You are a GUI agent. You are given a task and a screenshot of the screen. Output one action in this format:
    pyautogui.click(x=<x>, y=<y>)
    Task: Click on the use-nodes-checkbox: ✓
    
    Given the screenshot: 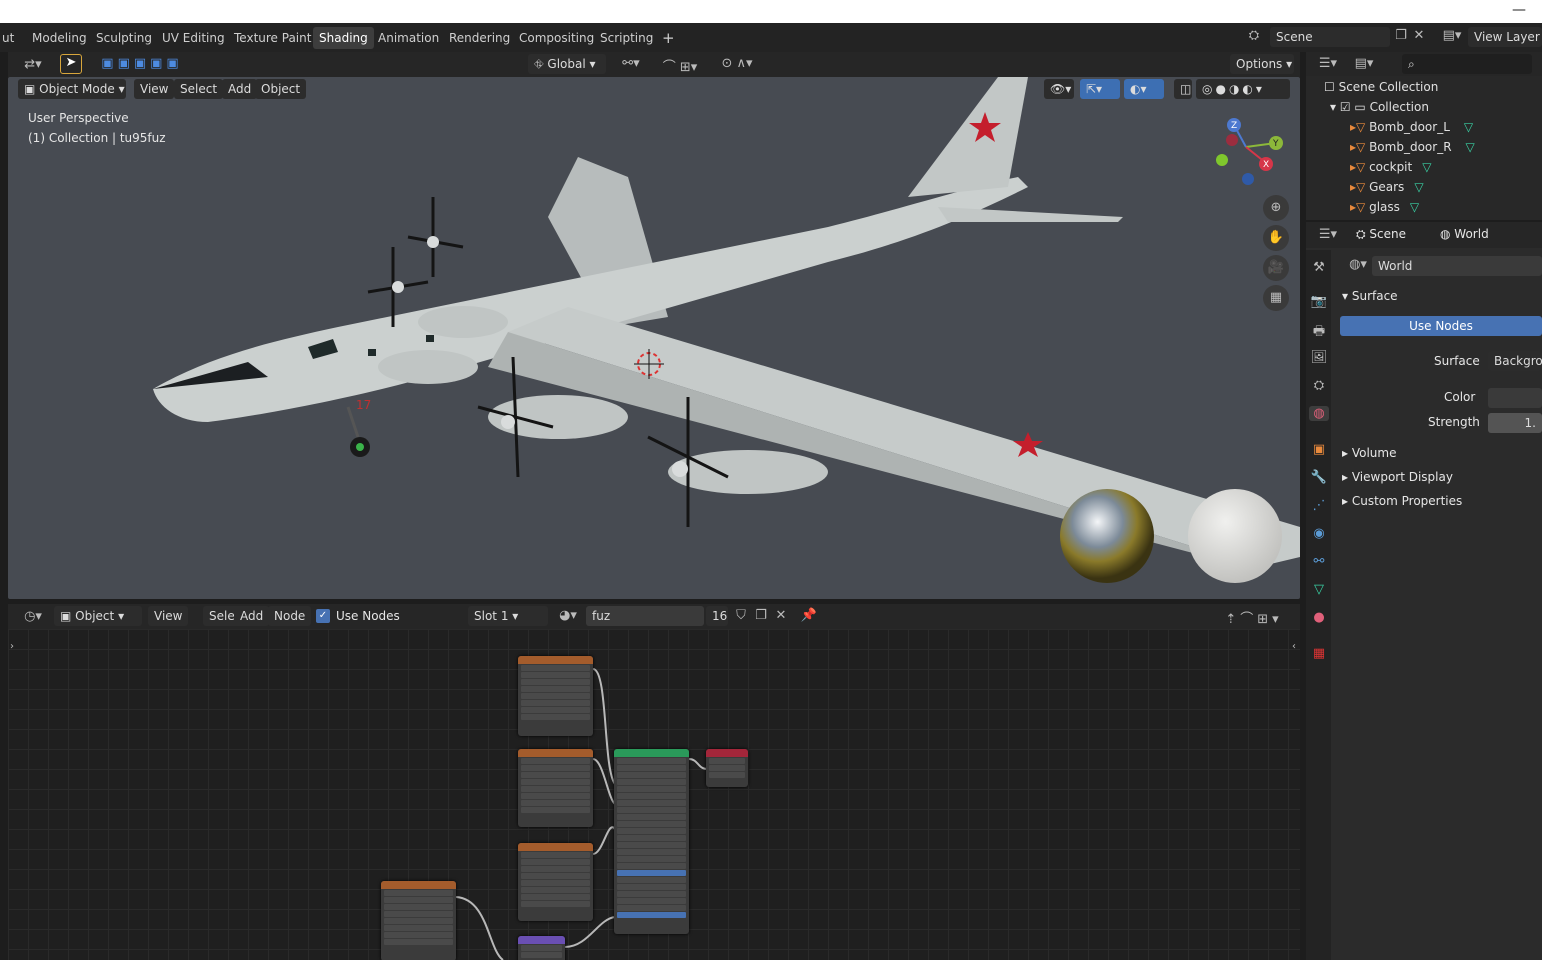 What is the action you would take?
    pyautogui.click(x=323, y=616)
    